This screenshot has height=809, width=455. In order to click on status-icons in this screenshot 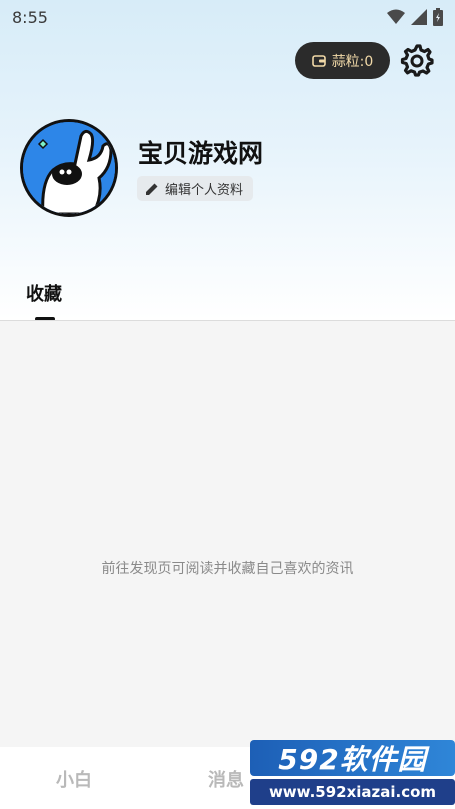, I will do `click(415, 17)`.